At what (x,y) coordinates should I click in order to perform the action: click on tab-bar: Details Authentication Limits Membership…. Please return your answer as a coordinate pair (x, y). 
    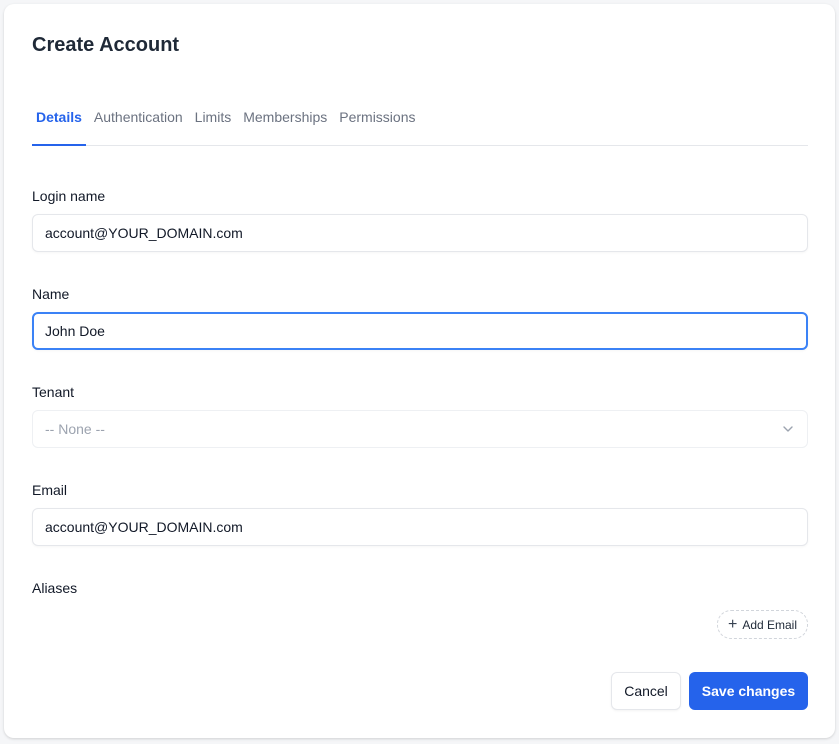
    Looking at the image, I should click on (420, 123).